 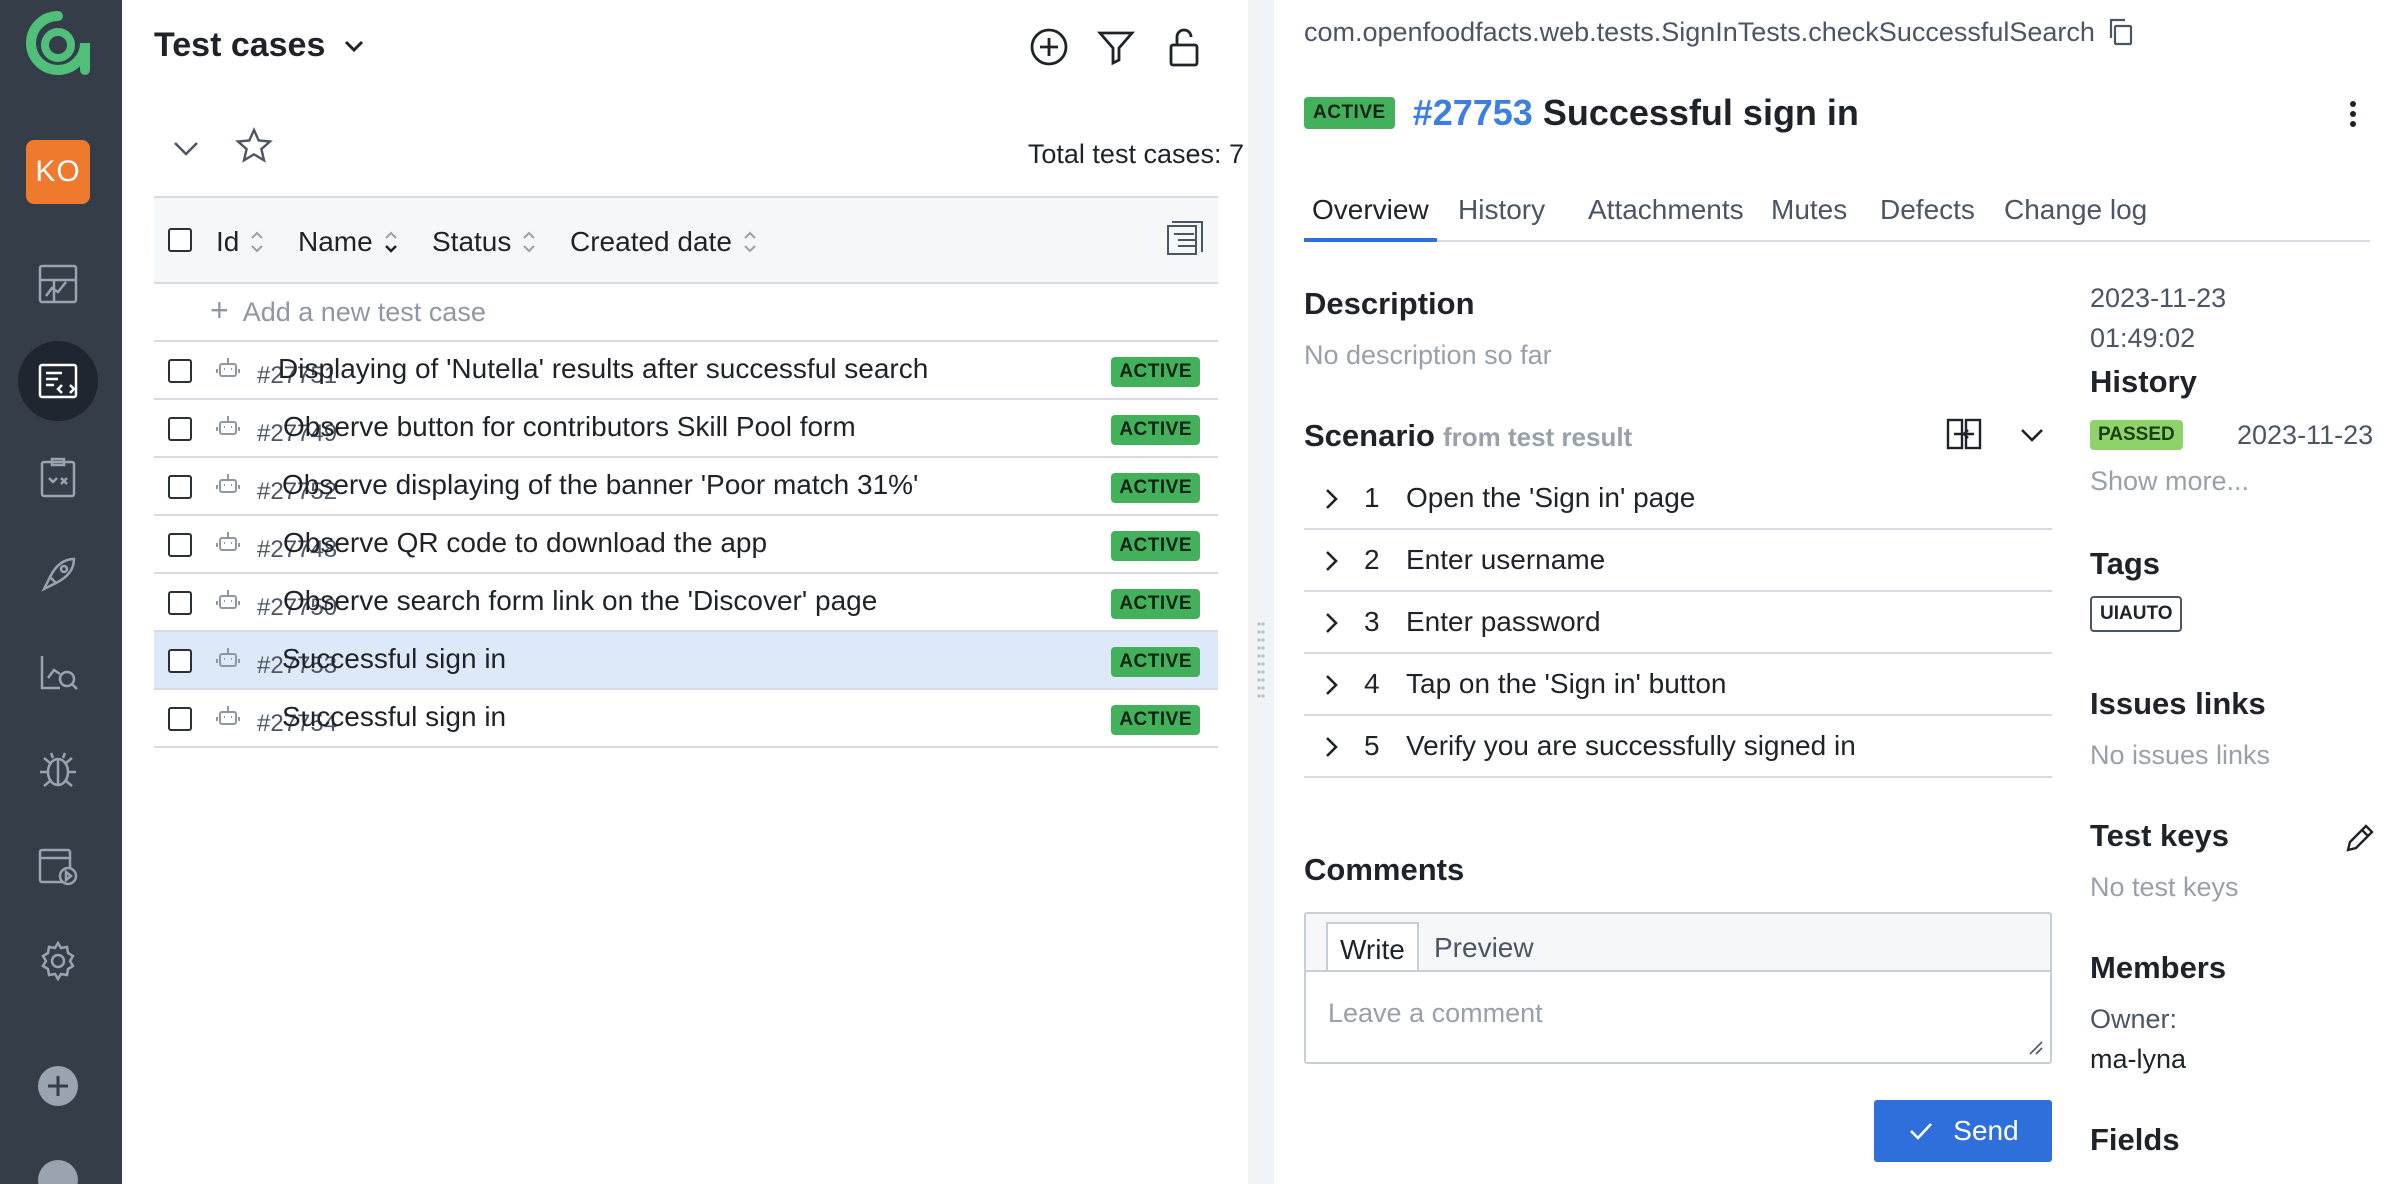 I want to click on scenario-step: 1 Open the 'Sign in' page, so click(x=1678, y=499).